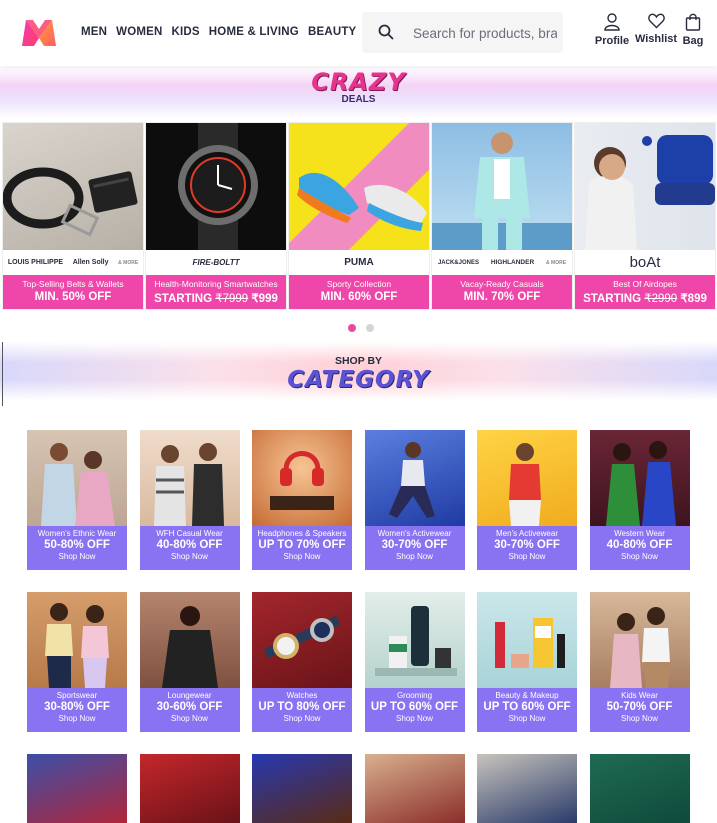 Image resolution: width=717 pixels, height=823 pixels. I want to click on nav-women: WOMEN, so click(139, 32).